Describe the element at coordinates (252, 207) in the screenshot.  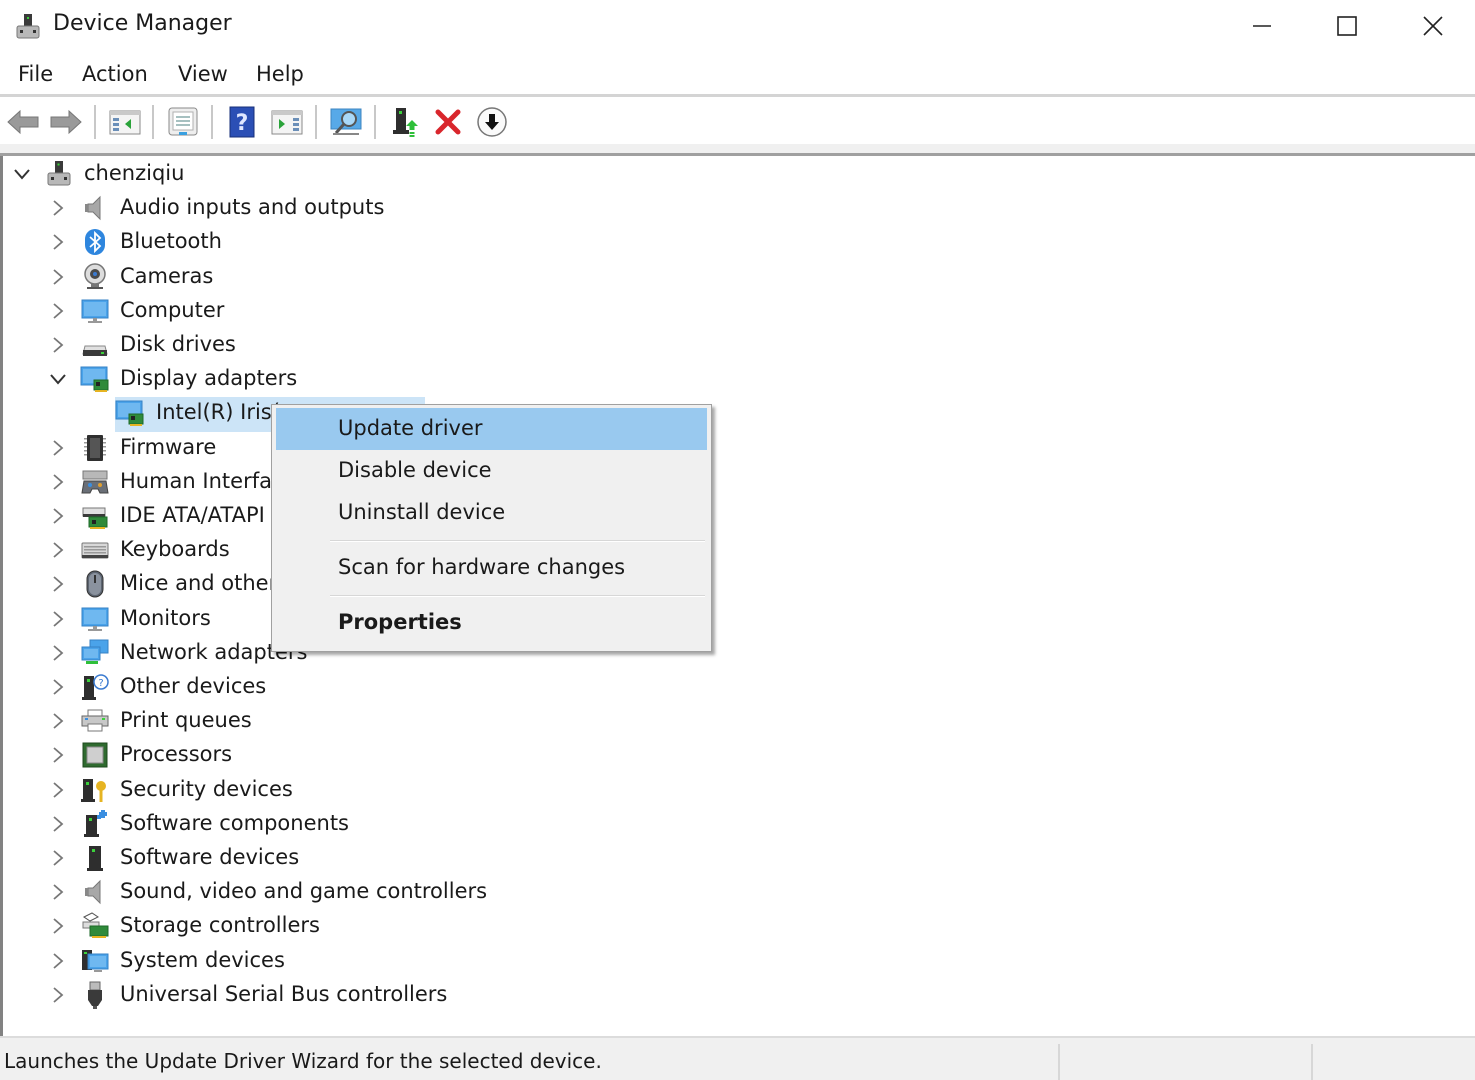
I see `tree-item-label: Audio inputs and outputs` at that location.